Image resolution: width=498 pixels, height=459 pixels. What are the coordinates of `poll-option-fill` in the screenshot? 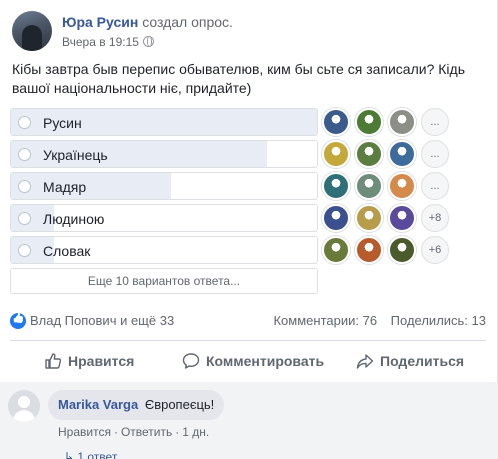 It's located at (91, 186).